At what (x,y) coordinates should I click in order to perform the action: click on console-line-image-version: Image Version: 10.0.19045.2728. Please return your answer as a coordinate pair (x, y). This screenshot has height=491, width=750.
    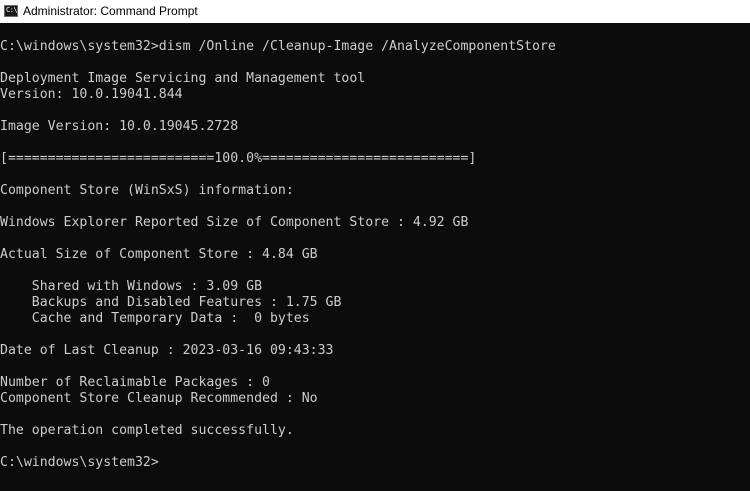
    Looking at the image, I should click on (119, 126).